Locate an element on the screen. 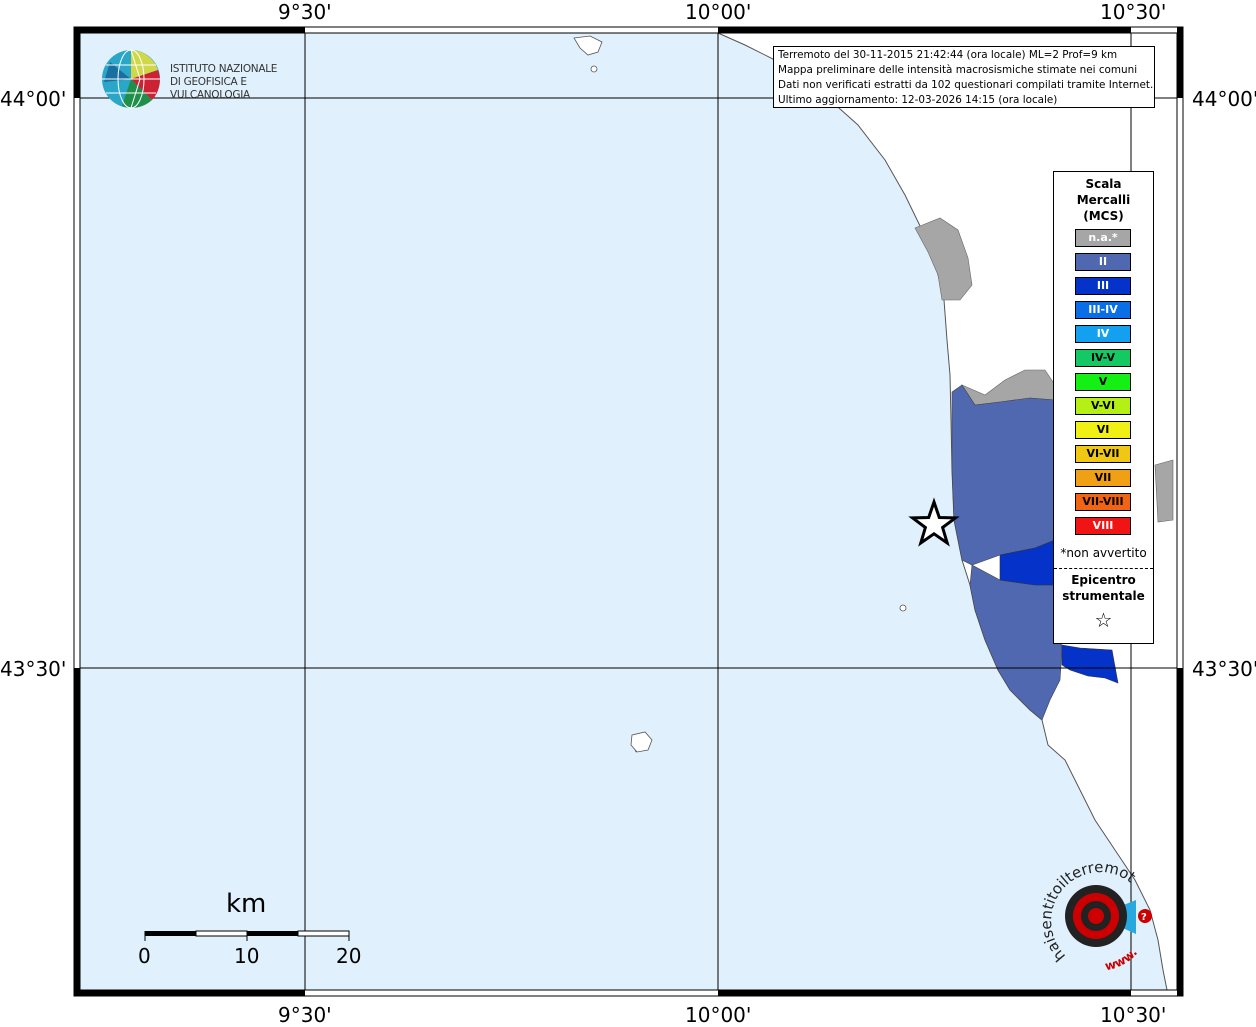 This screenshot has width=1256, height=1027. haisentito-www-text: www. is located at coordinates (1122, 959).